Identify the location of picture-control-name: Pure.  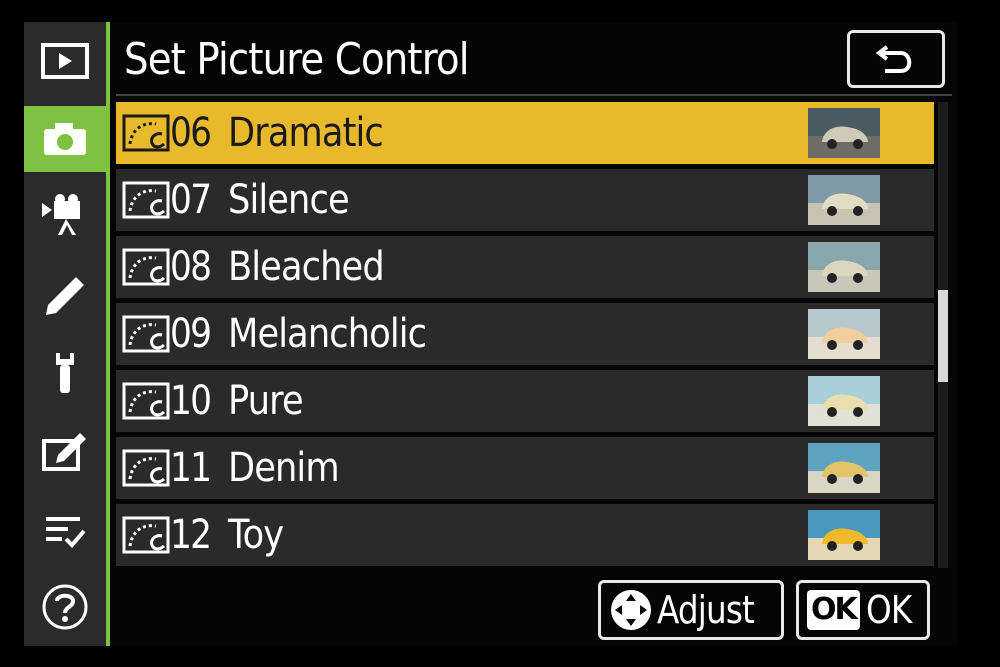
(266, 401).